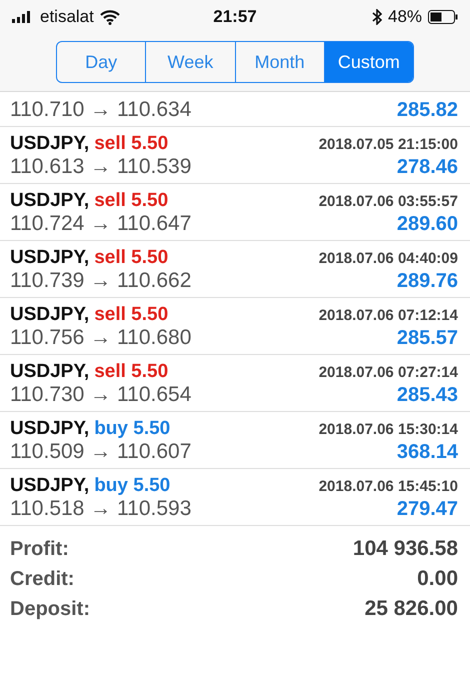  What do you see at coordinates (411, 609) in the screenshot?
I see `summary-value: 25 826.00` at bounding box center [411, 609].